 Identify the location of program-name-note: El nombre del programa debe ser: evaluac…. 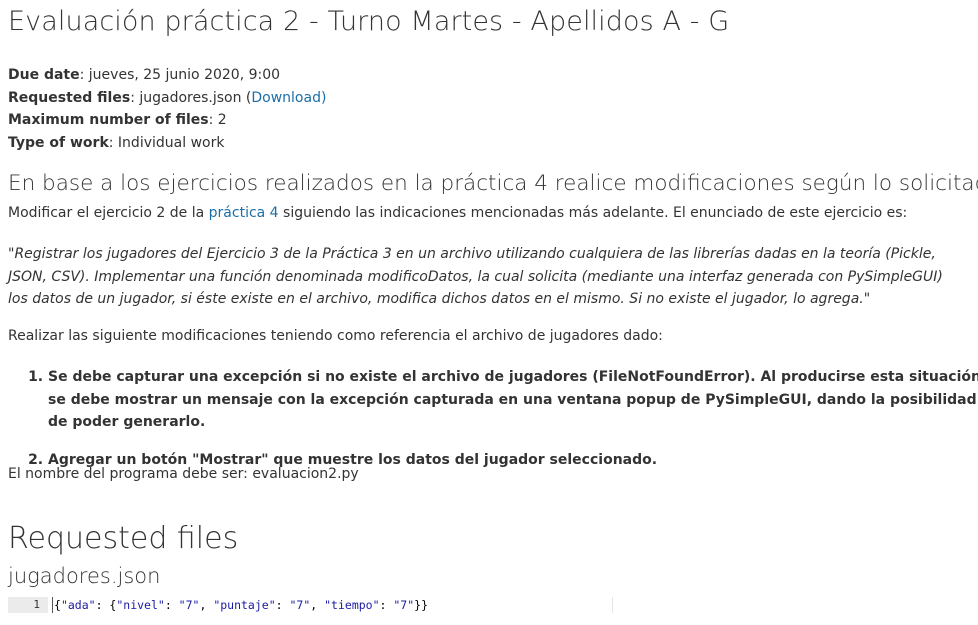
(183, 474).